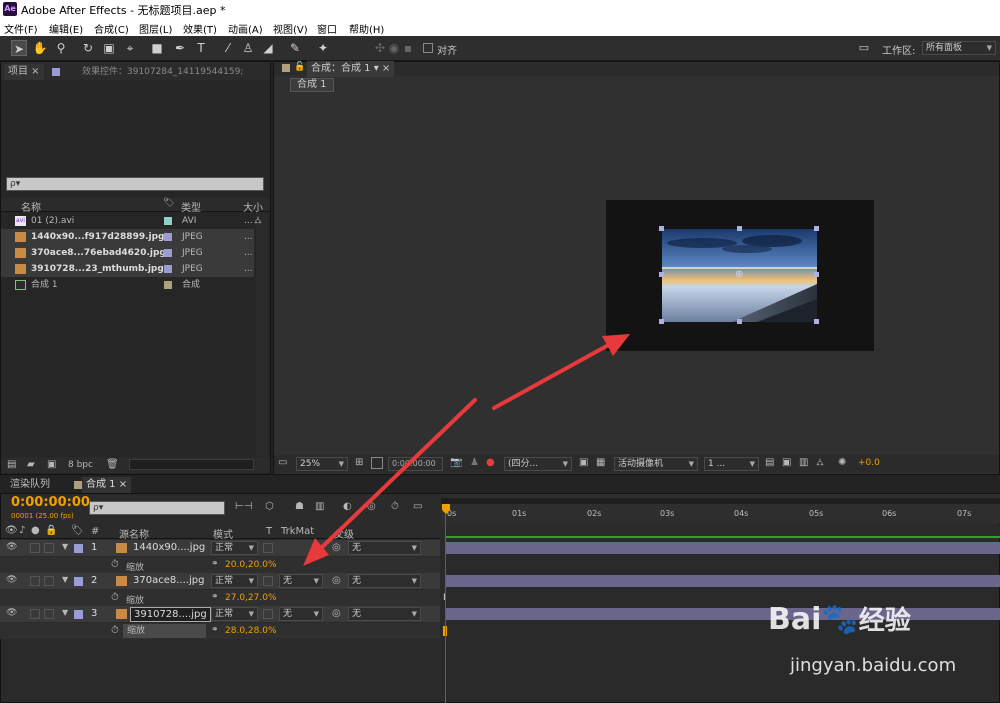 Image resolution: width=1000 pixels, height=703 pixels. Describe the element at coordinates (839, 619) in the screenshot. I see `watermark: Bai🐾经验` at that location.